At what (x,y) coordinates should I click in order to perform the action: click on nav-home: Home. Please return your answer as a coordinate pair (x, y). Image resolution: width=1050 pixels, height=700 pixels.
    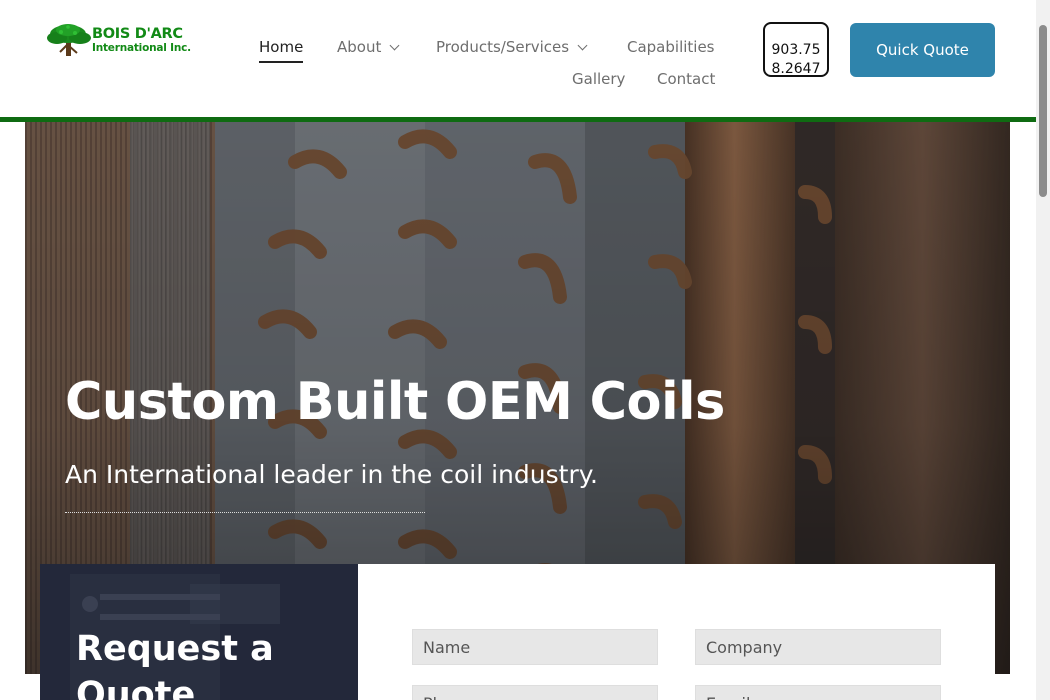
    Looking at the image, I should click on (281, 50).